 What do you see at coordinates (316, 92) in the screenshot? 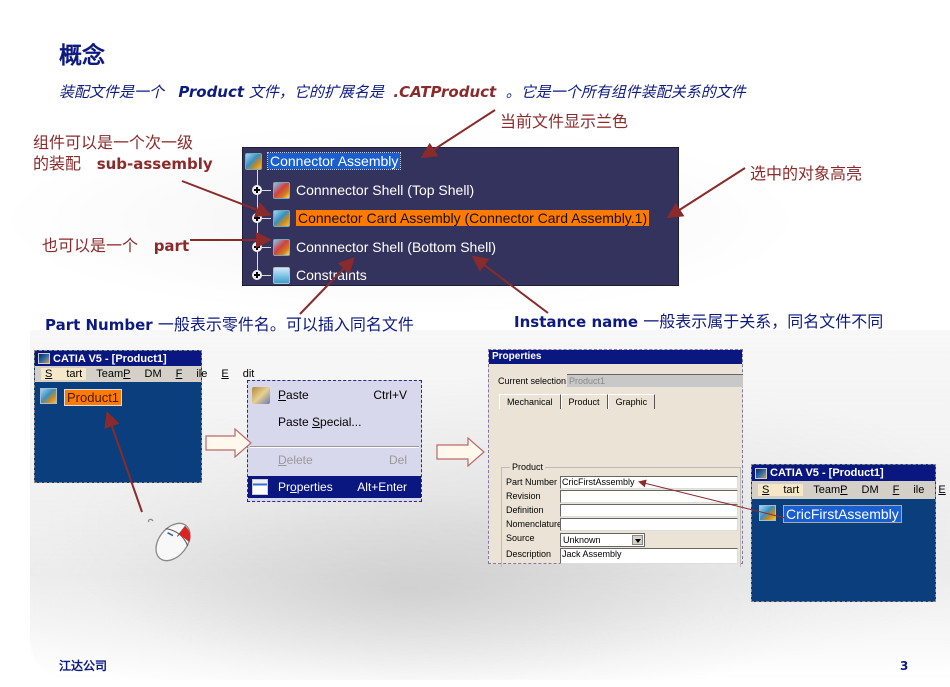
I see `subtitle-part2: 文件，它的扩展名是` at bounding box center [316, 92].